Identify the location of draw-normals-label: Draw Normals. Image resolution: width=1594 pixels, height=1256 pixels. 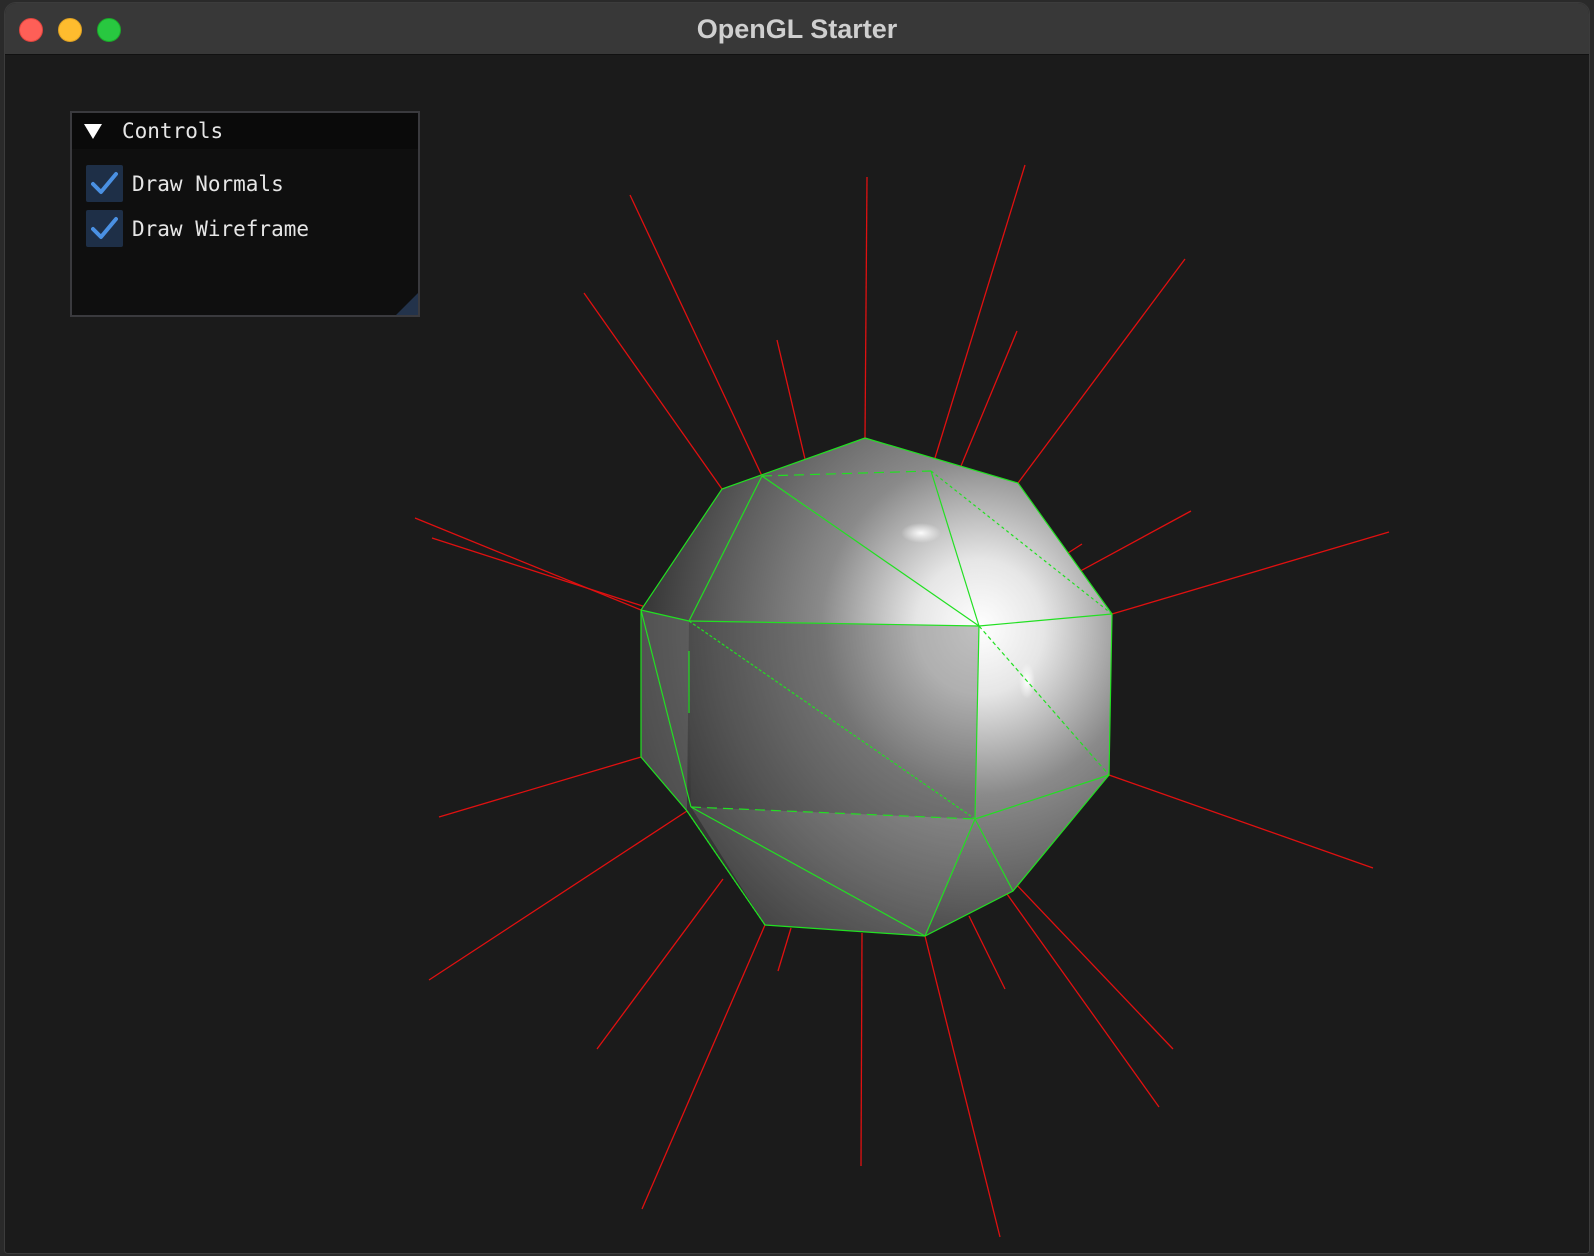
(208, 184).